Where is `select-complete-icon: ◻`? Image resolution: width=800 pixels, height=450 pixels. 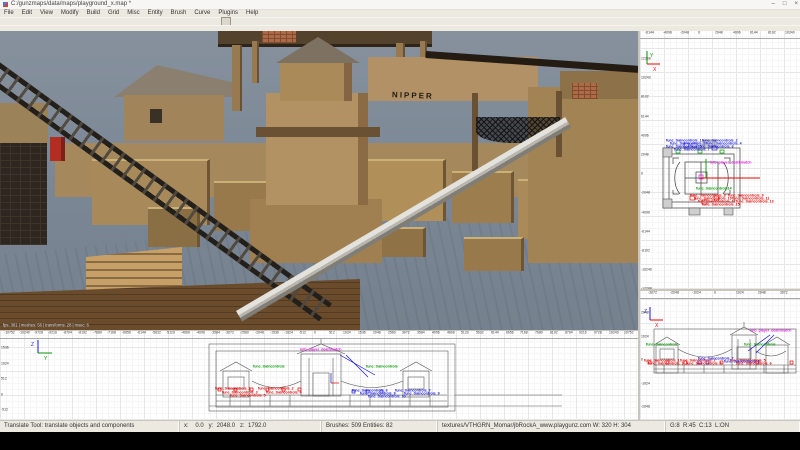
select-complete-icon: ◻ is located at coordinates (216, 25).